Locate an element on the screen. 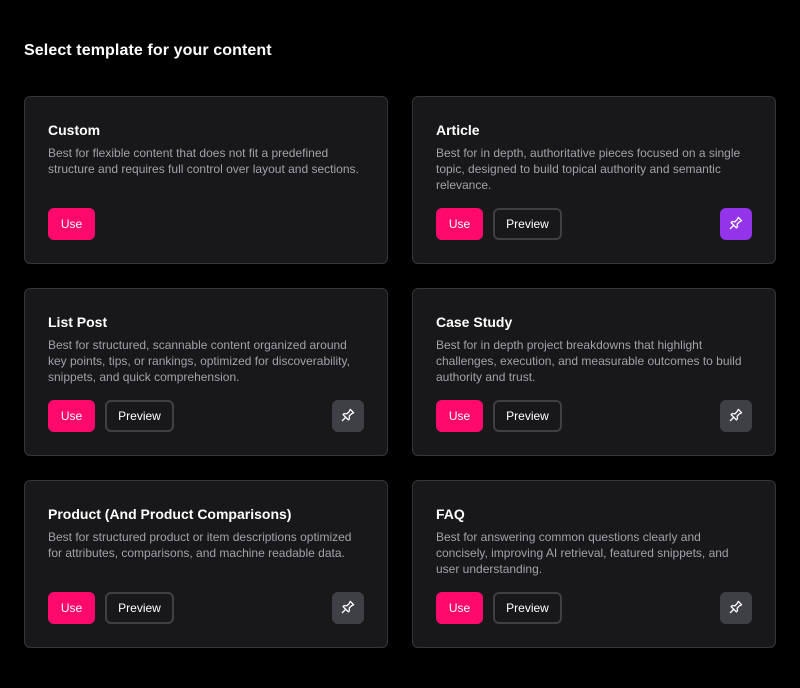 The width and height of the screenshot is (800, 688). template-actions: Use is located at coordinates (71, 224).